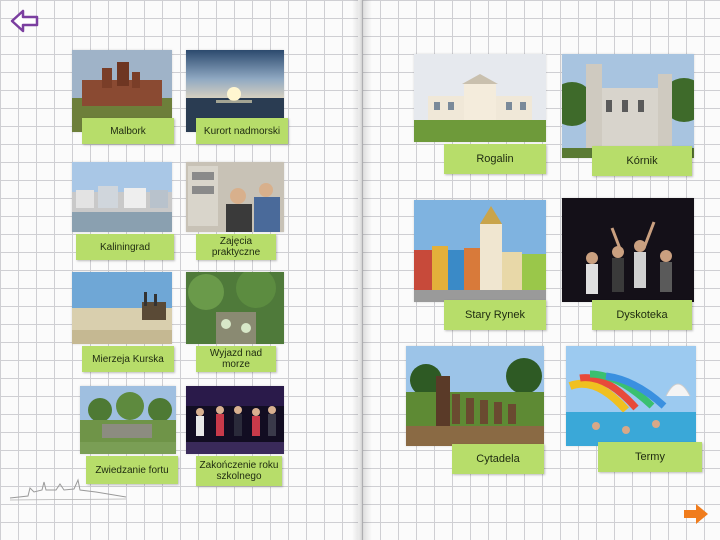 This screenshot has width=720, height=540. What do you see at coordinates (628, 106) in the screenshot?
I see `photo-kornik` at bounding box center [628, 106].